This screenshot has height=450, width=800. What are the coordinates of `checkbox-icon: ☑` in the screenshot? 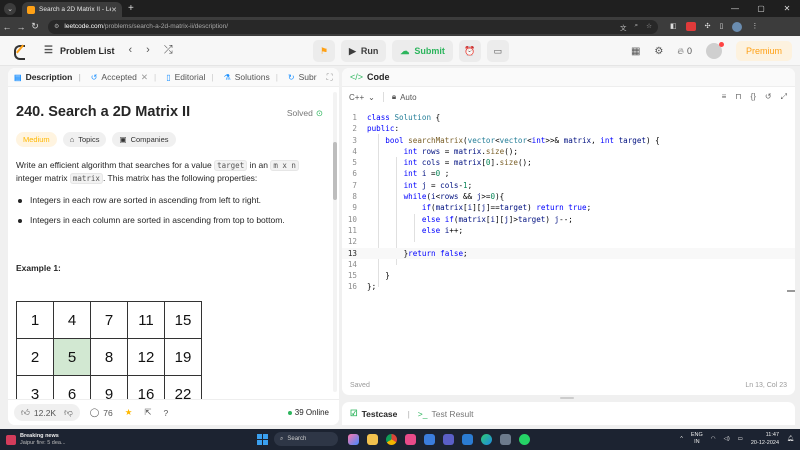 It's located at (354, 413).